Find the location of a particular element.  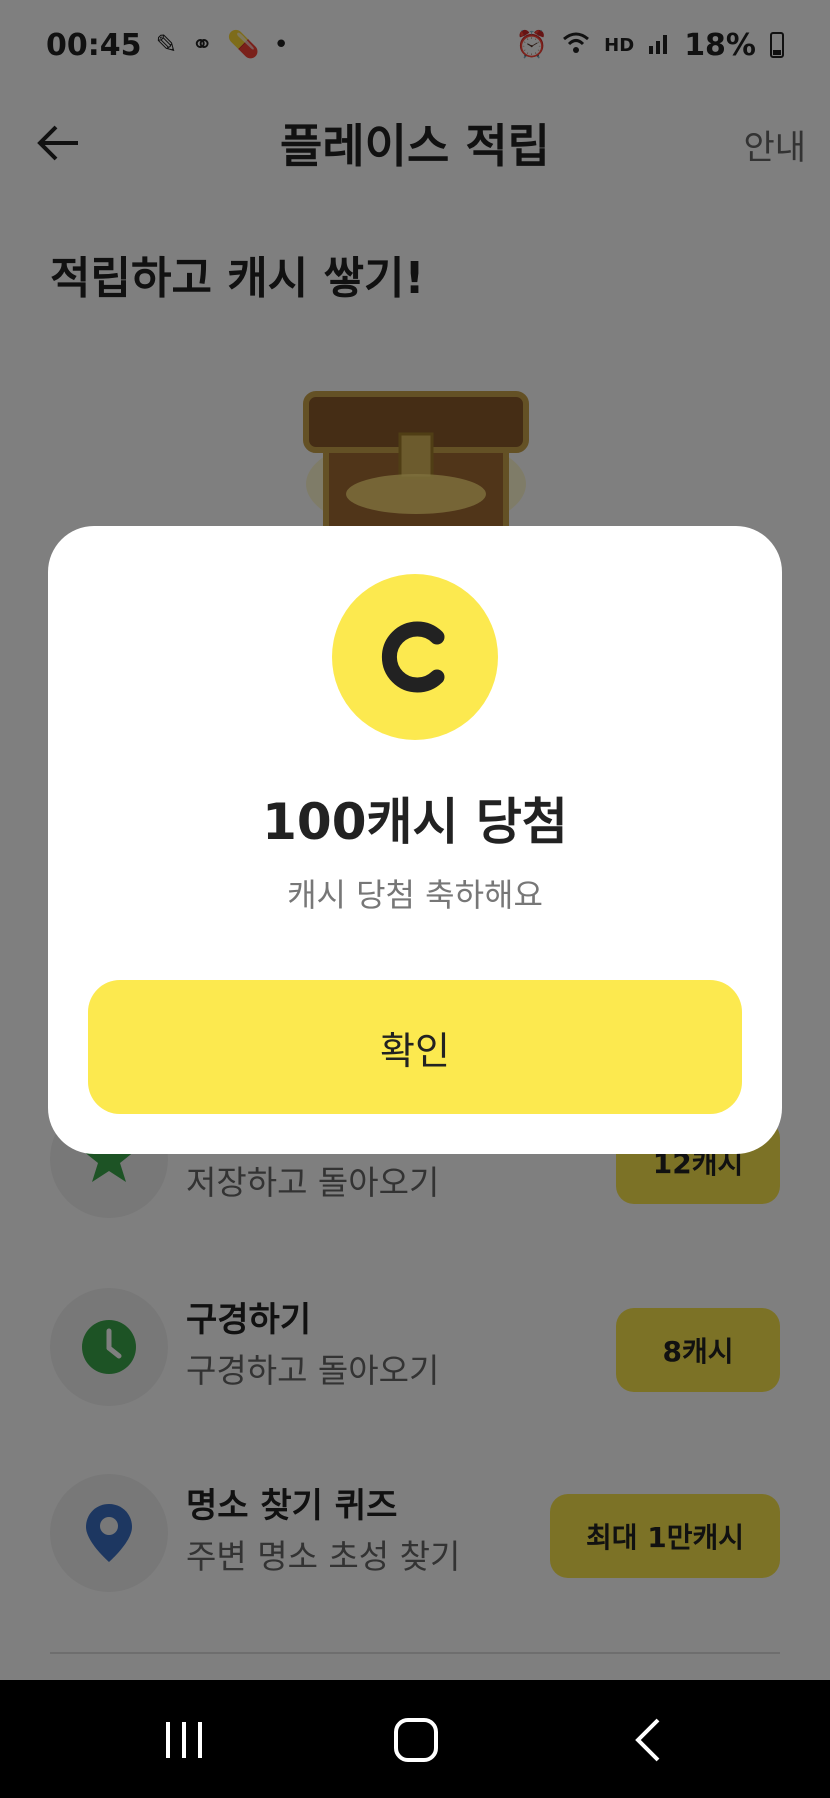

system-nav-bar is located at coordinates (415, 1739).